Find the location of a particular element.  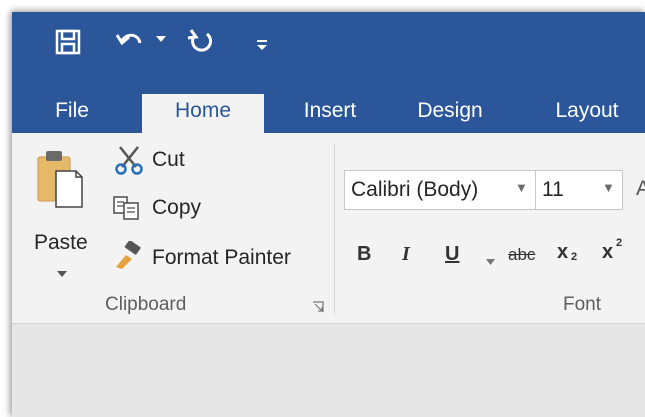

format-painter-button: Format Painter is located at coordinates (217, 255).